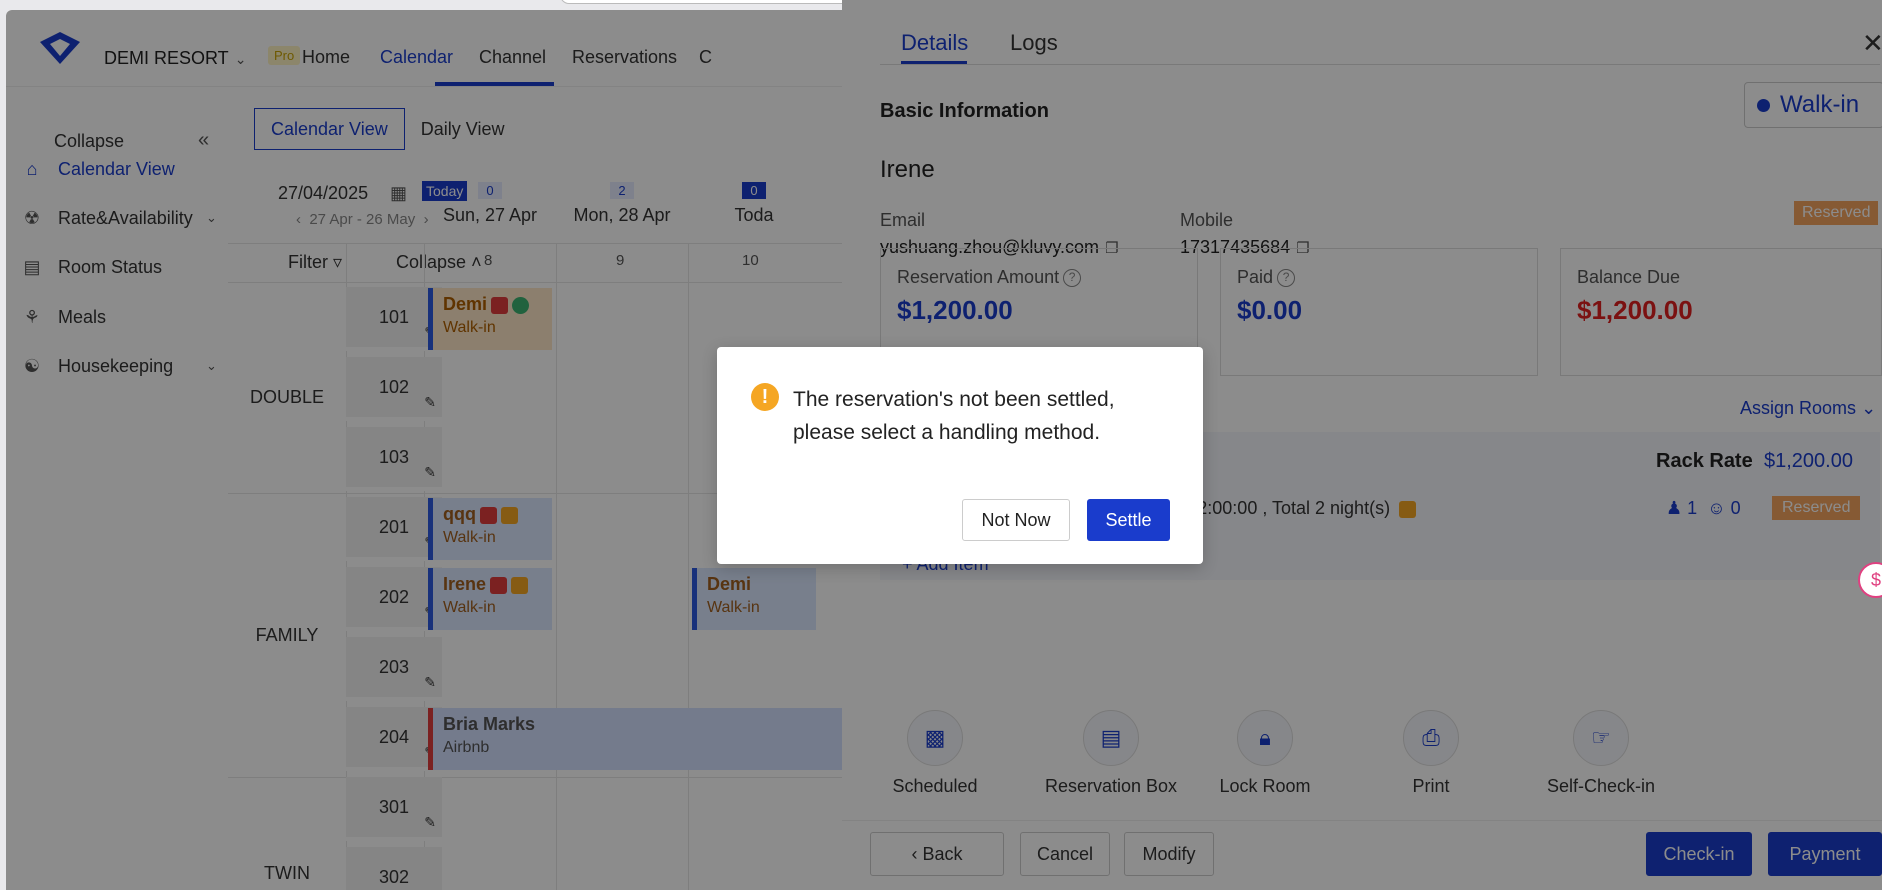 This screenshot has width=1882, height=890. I want to click on settle-button: Settle, so click(1128, 520).